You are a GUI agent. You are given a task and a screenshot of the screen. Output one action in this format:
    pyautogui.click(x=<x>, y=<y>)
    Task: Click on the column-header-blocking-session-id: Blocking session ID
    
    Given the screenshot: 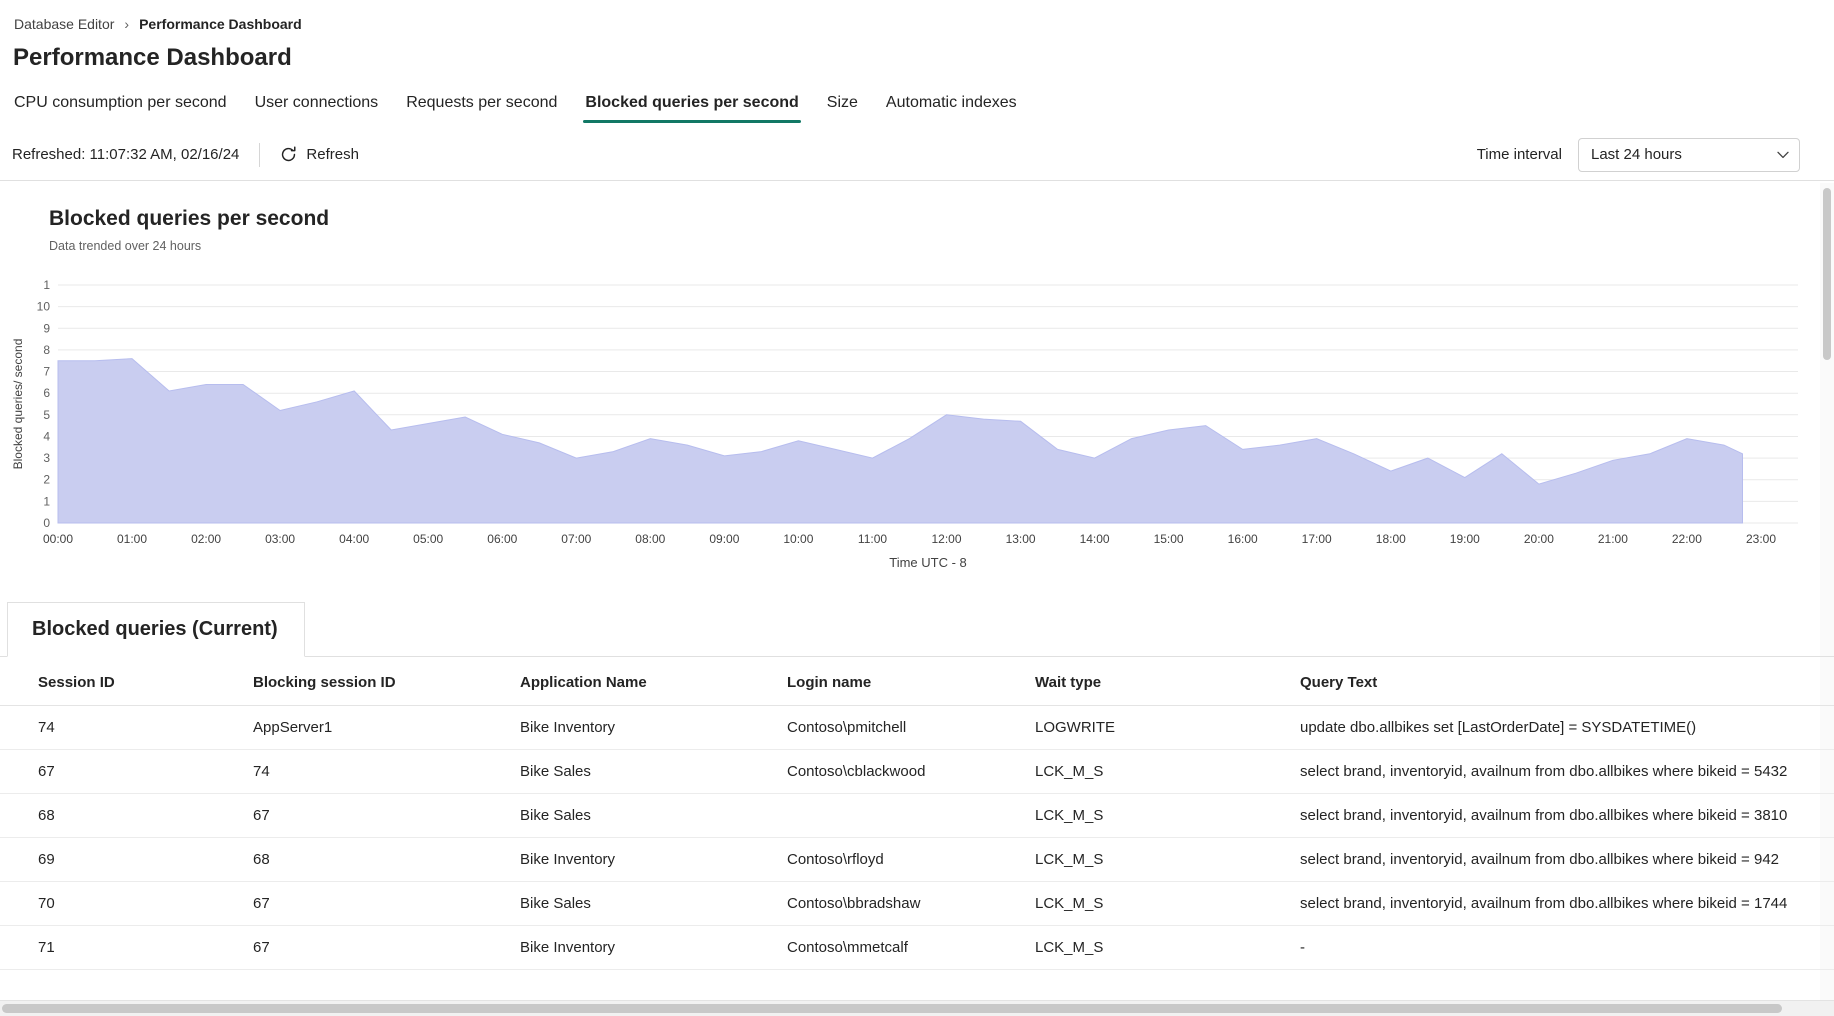 What is the action you would take?
    pyautogui.click(x=386, y=681)
    